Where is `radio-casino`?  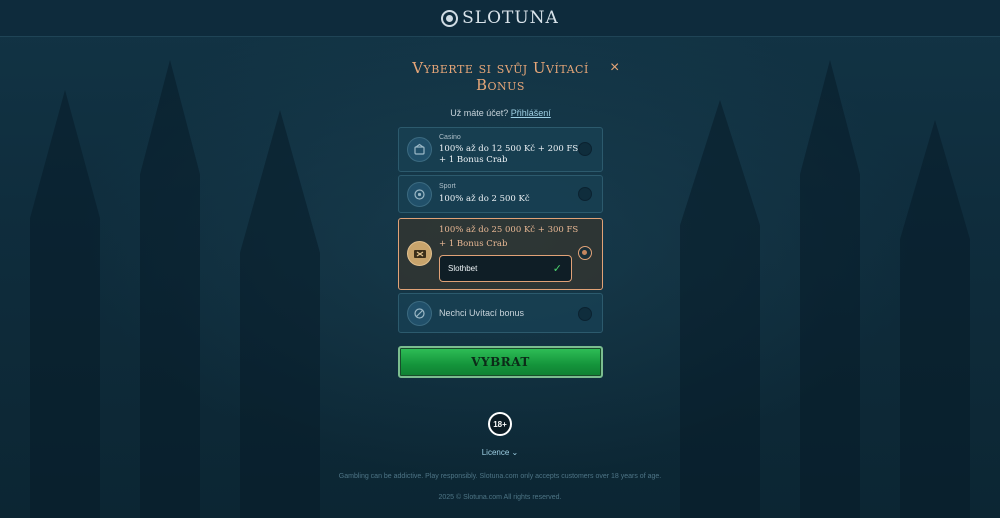
radio-casino is located at coordinates (585, 149).